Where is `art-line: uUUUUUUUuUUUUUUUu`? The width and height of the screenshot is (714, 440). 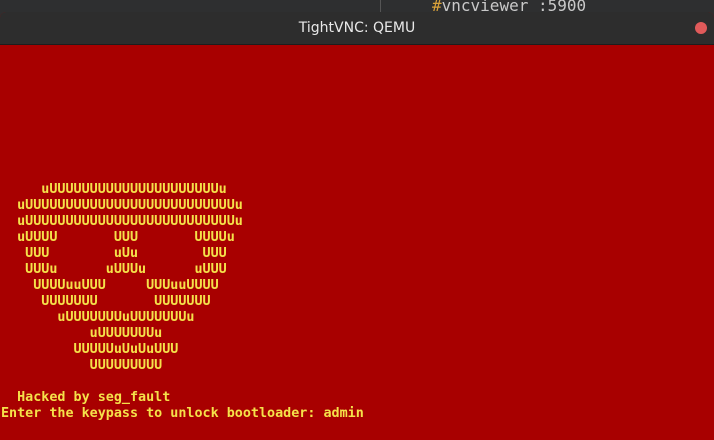
art-line: uUUUUUUUuUUUUUUUu is located at coordinates (98, 317).